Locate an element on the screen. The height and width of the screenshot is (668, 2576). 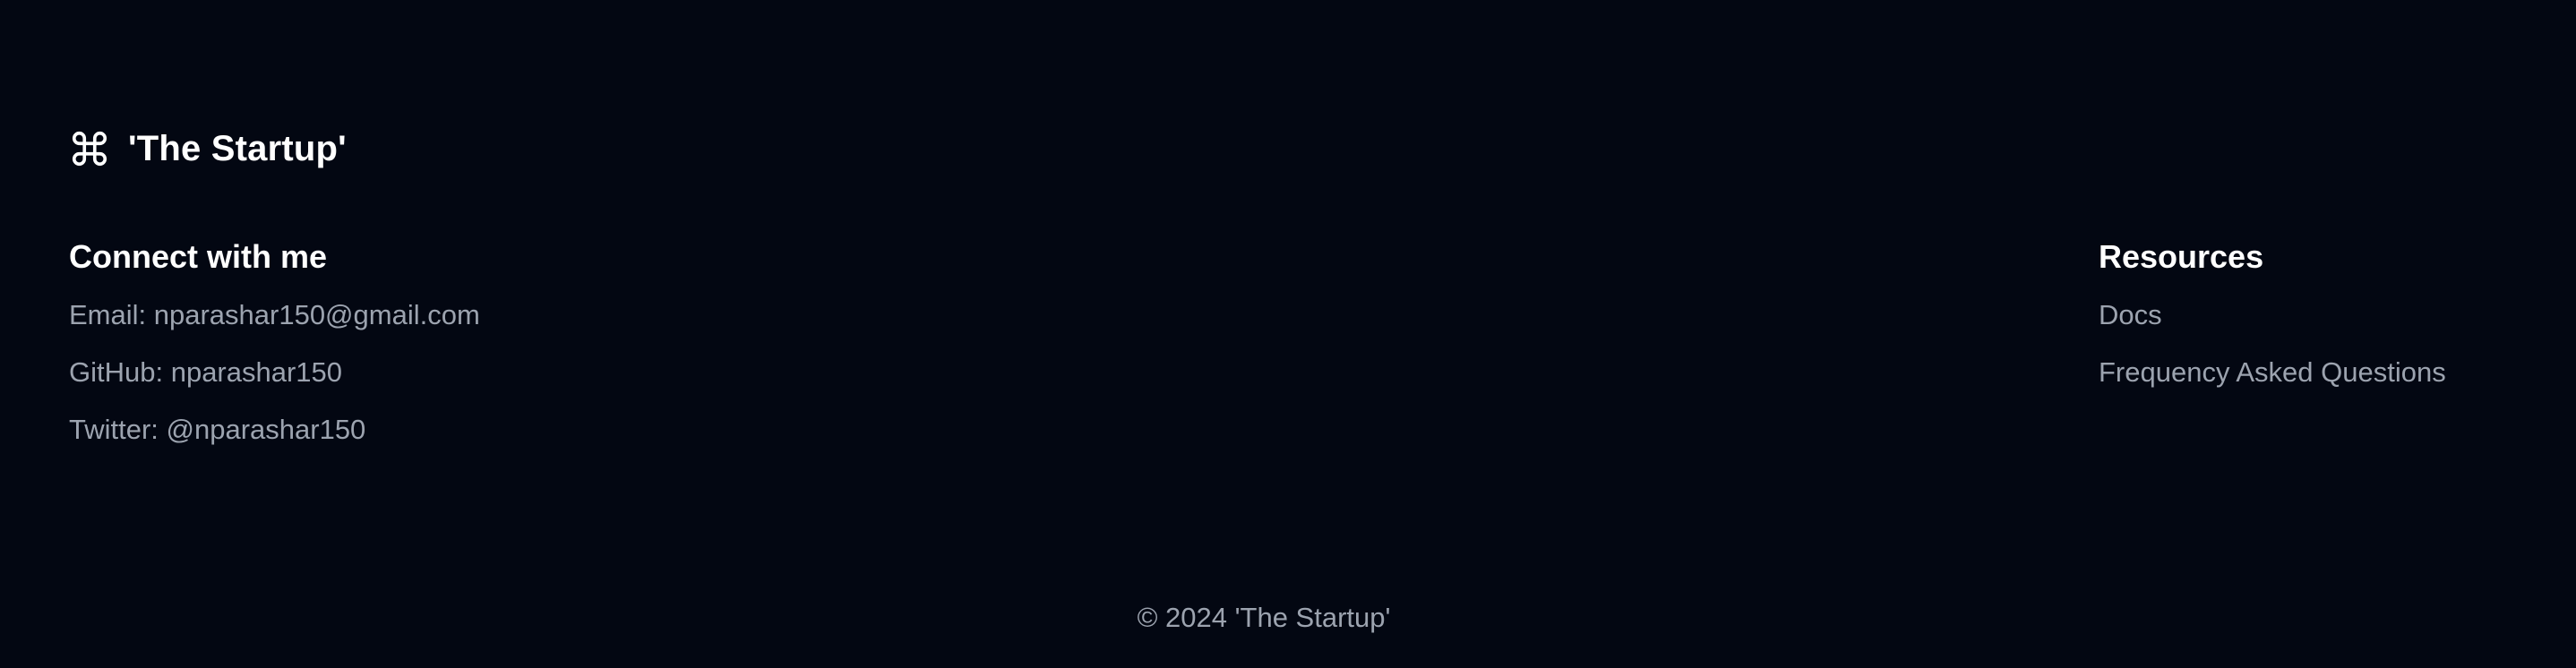
faq-link: Frequency Asked Questions is located at coordinates (2272, 372).